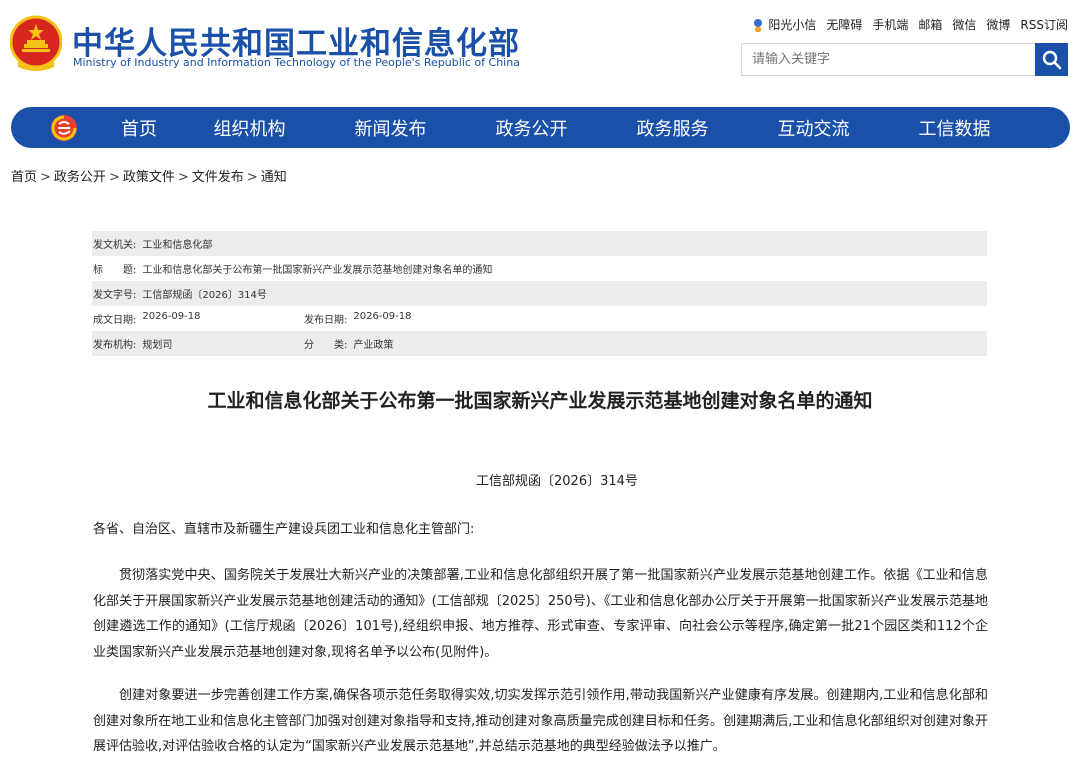 This screenshot has height=760, width=1080. I want to click on meta-value-issuer: 工业和信息化部, so click(177, 245).